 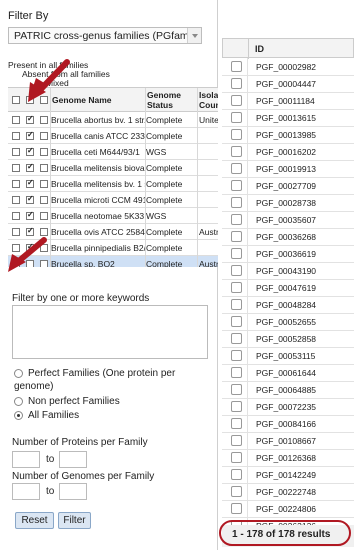 What do you see at coordinates (288, 441) in the screenshot?
I see `result-row: PGF_00108667` at bounding box center [288, 441].